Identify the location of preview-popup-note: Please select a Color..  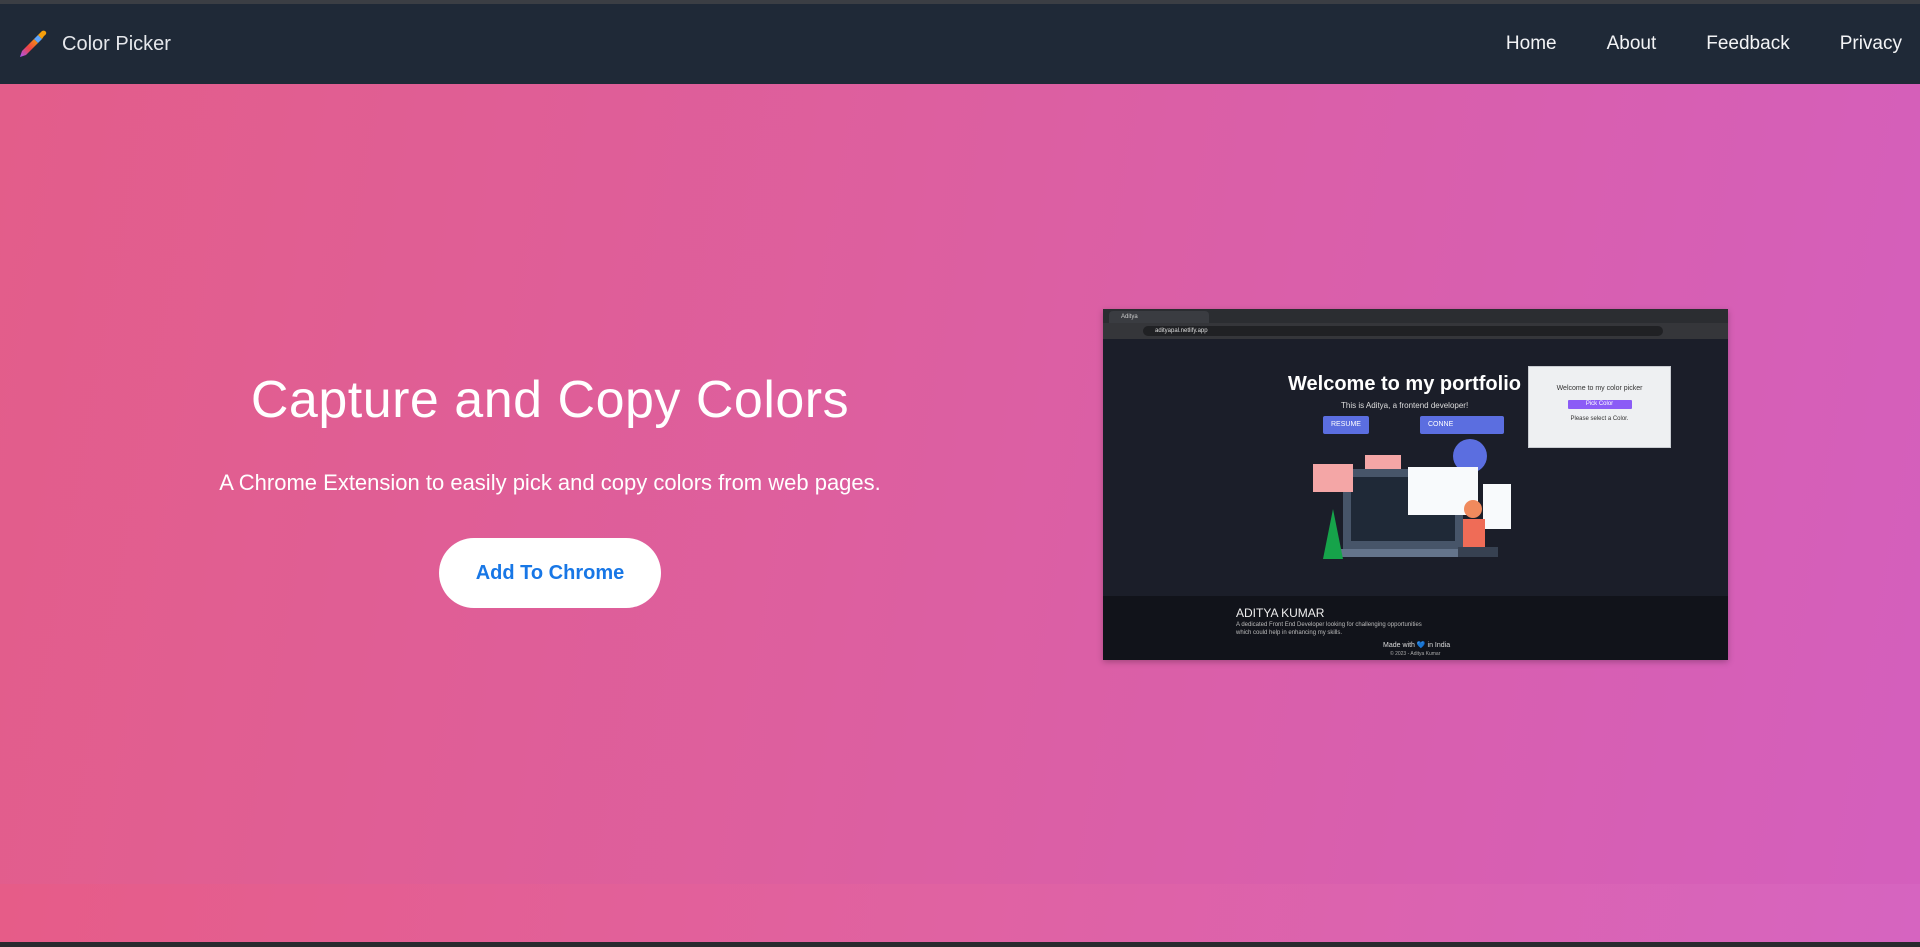
(1599, 419).